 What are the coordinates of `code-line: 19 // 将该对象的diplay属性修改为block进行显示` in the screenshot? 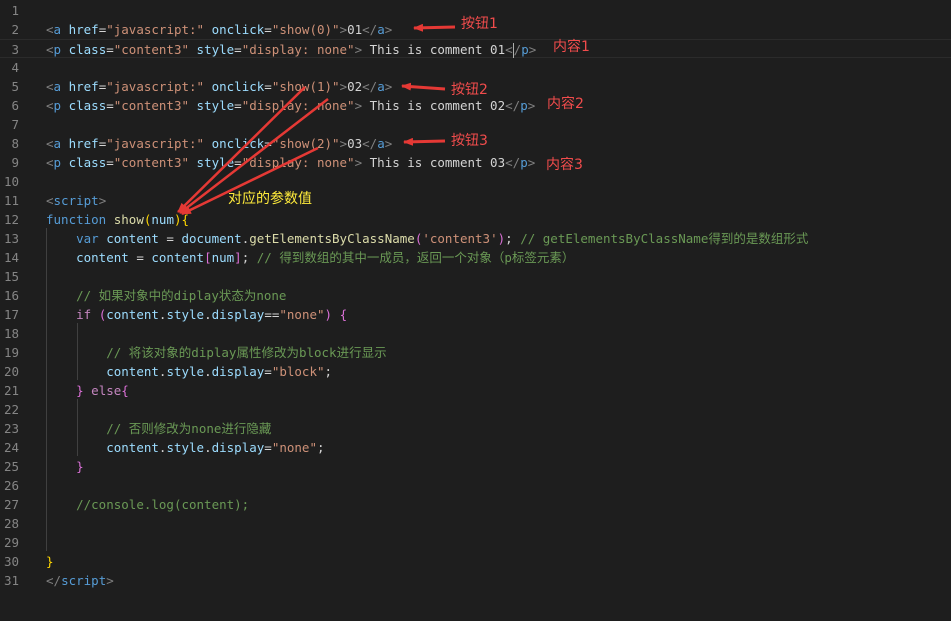 It's located at (475, 352).